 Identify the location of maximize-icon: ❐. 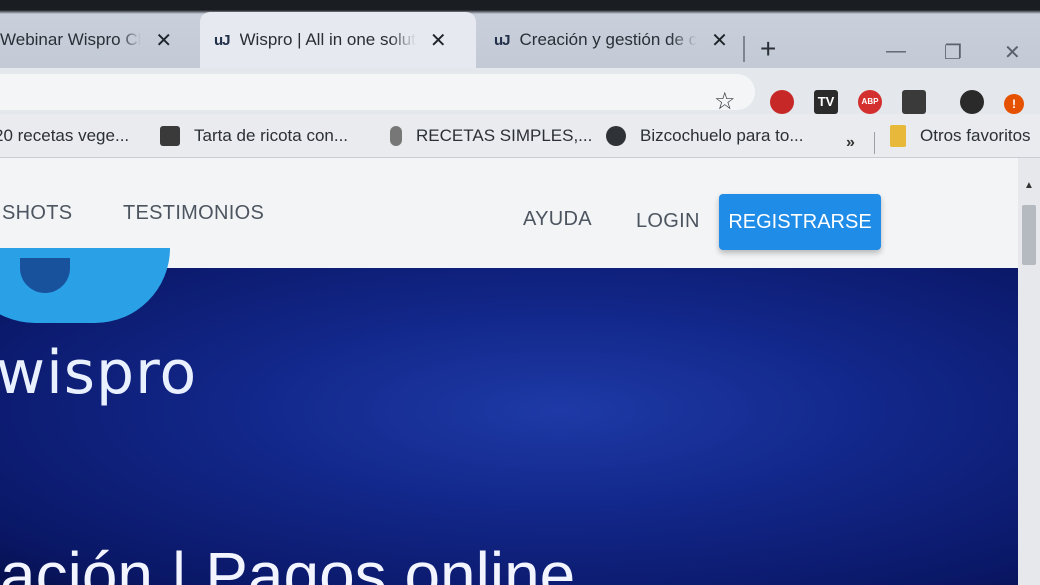
(953, 52).